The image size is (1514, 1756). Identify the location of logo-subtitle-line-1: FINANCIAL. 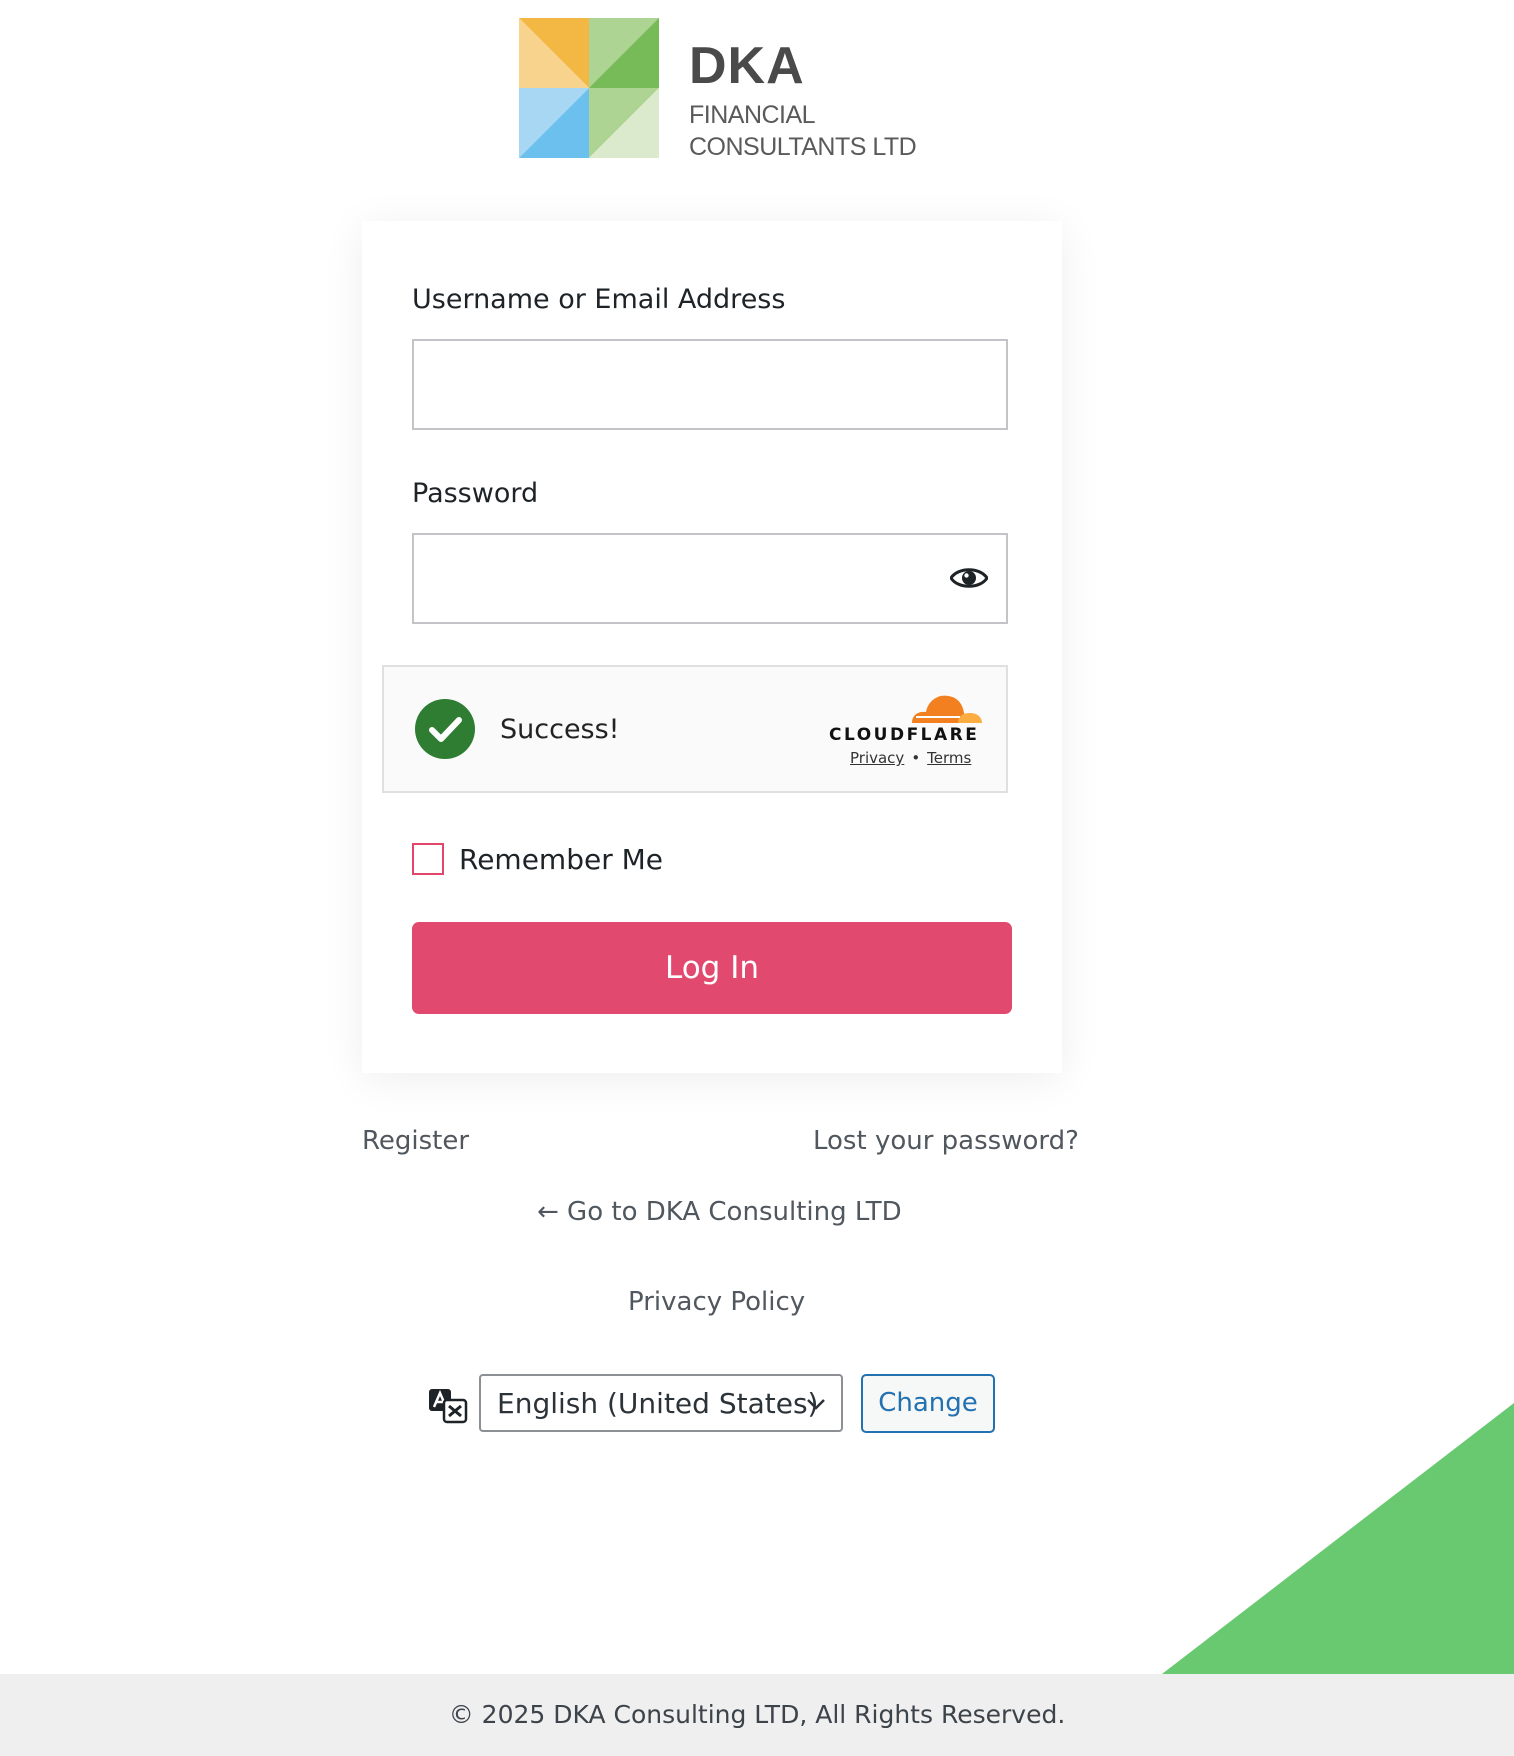
(752, 115).